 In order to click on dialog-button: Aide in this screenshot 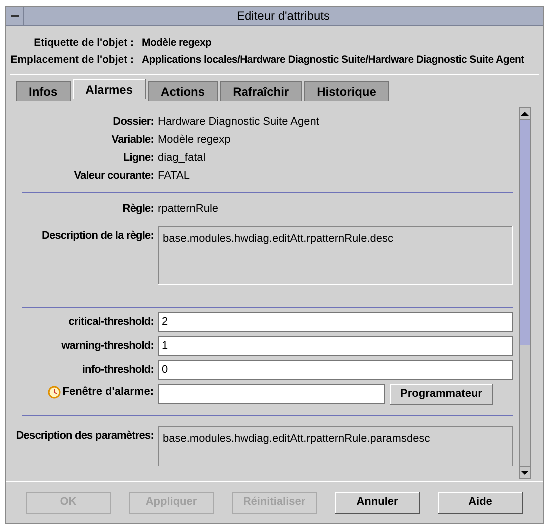, I will do `click(480, 503)`.